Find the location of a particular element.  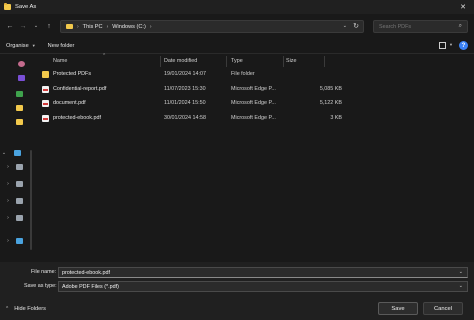

column-header-date-modified: Date modified is located at coordinates (180, 61).